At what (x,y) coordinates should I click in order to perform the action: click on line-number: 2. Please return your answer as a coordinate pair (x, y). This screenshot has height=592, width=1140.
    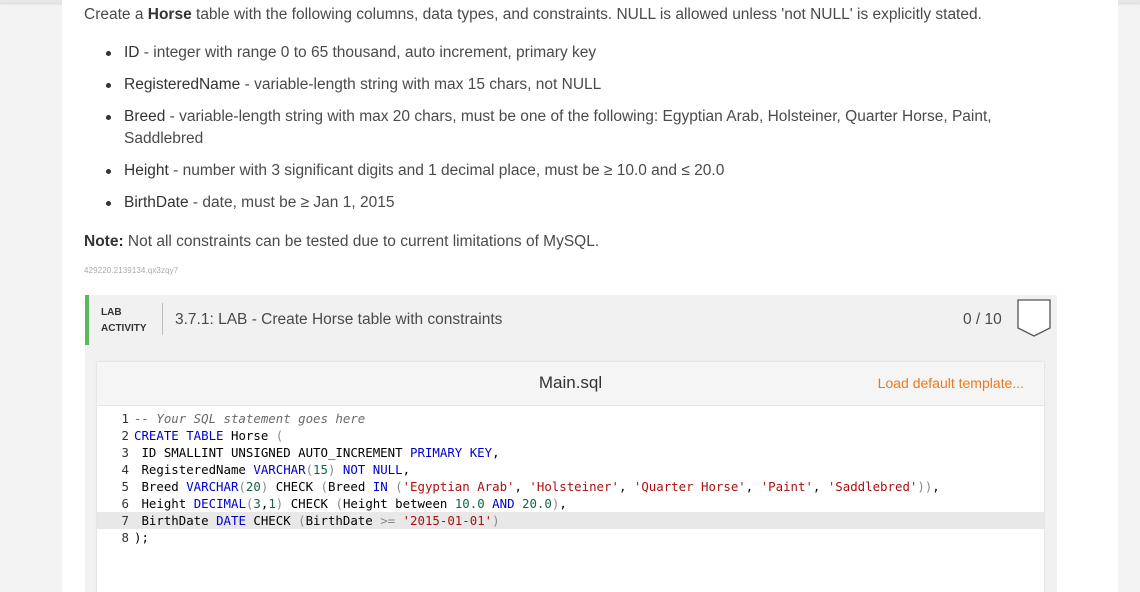
    Looking at the image, I should click on (125, 435).